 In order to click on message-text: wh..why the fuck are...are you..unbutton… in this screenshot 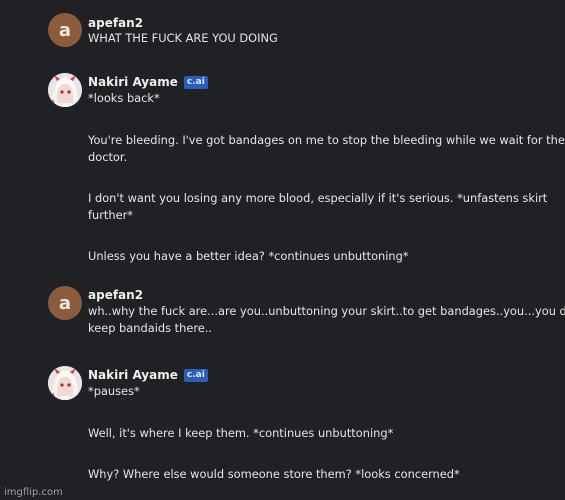, I will do `click(326, 311)`.